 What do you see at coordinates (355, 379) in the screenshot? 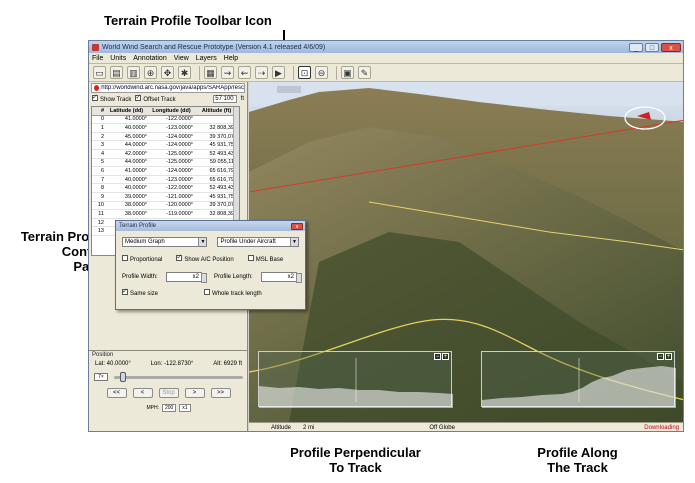
I see `profile-perpendicular-graph: − +` at bounding box center [355, 379].